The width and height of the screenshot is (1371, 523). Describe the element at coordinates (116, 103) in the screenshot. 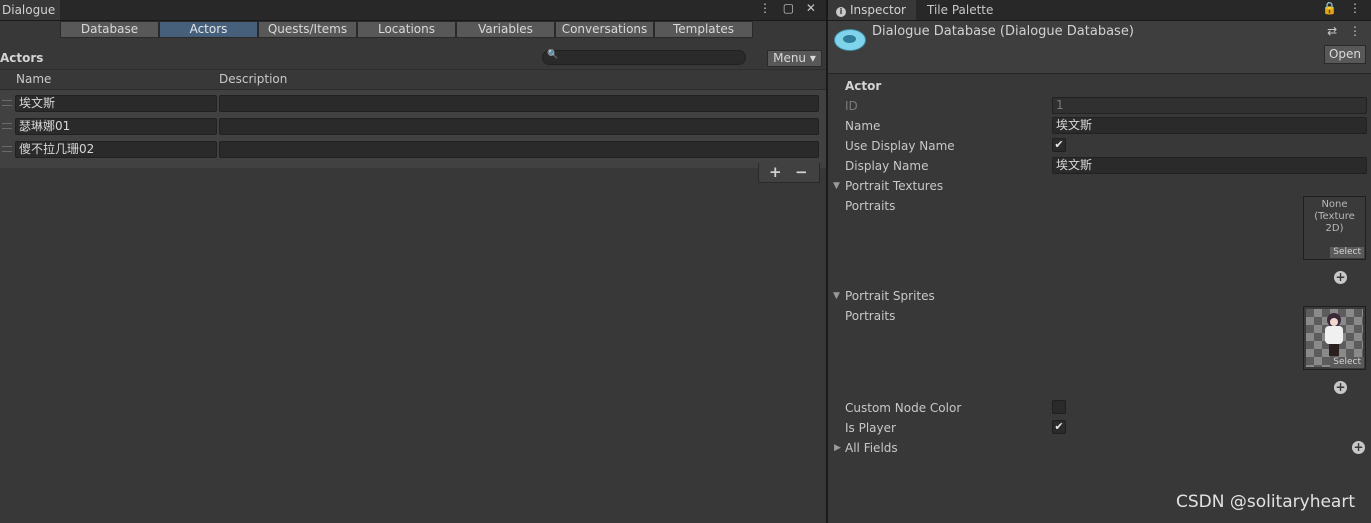

I see `actor-name-field: 埃文斯` at that location.